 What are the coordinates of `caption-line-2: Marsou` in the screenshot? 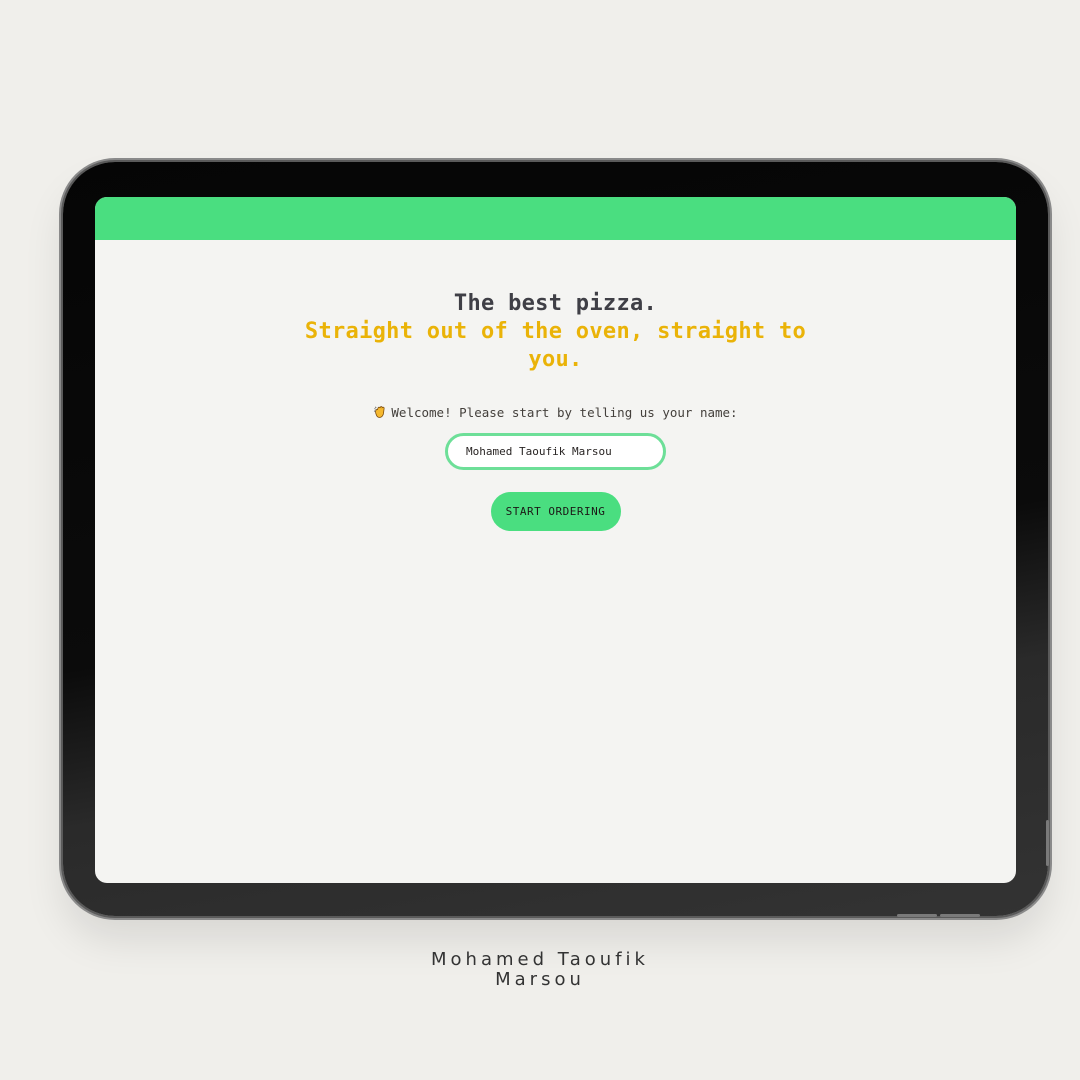 It's located at (540, 979).